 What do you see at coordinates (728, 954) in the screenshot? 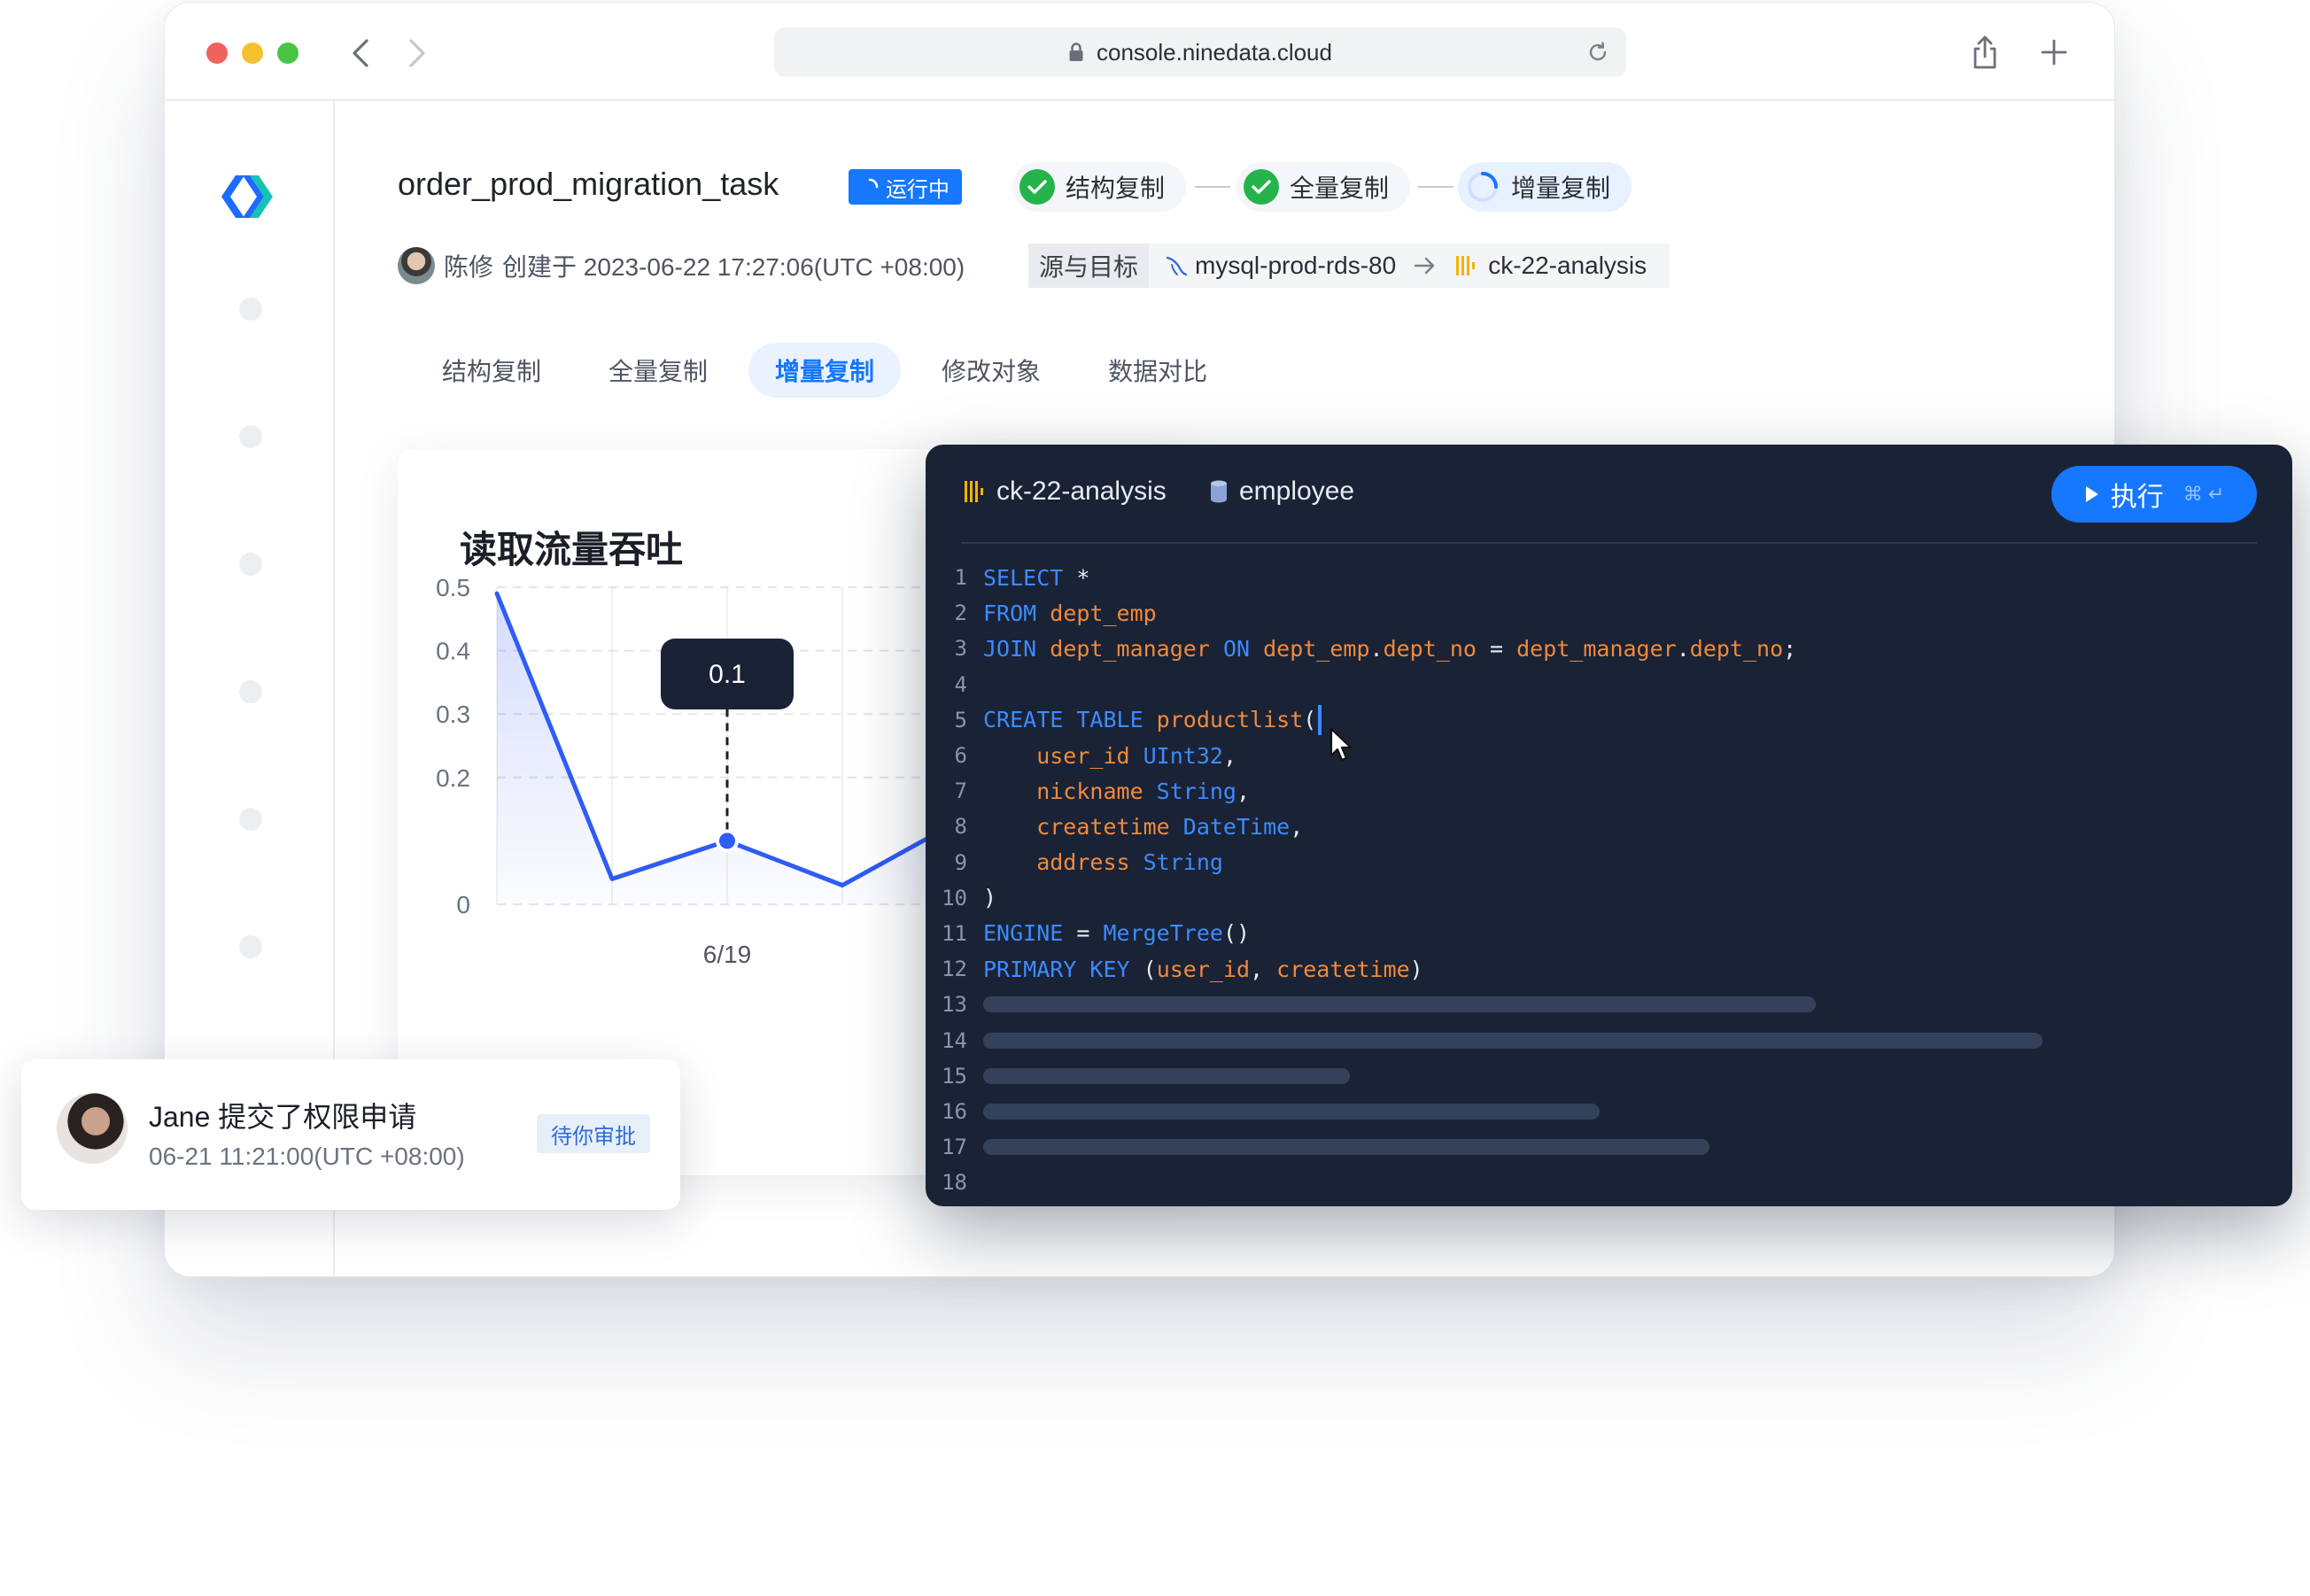
I see `x-tick-label: 6/19` at bounding box center [728, 954].